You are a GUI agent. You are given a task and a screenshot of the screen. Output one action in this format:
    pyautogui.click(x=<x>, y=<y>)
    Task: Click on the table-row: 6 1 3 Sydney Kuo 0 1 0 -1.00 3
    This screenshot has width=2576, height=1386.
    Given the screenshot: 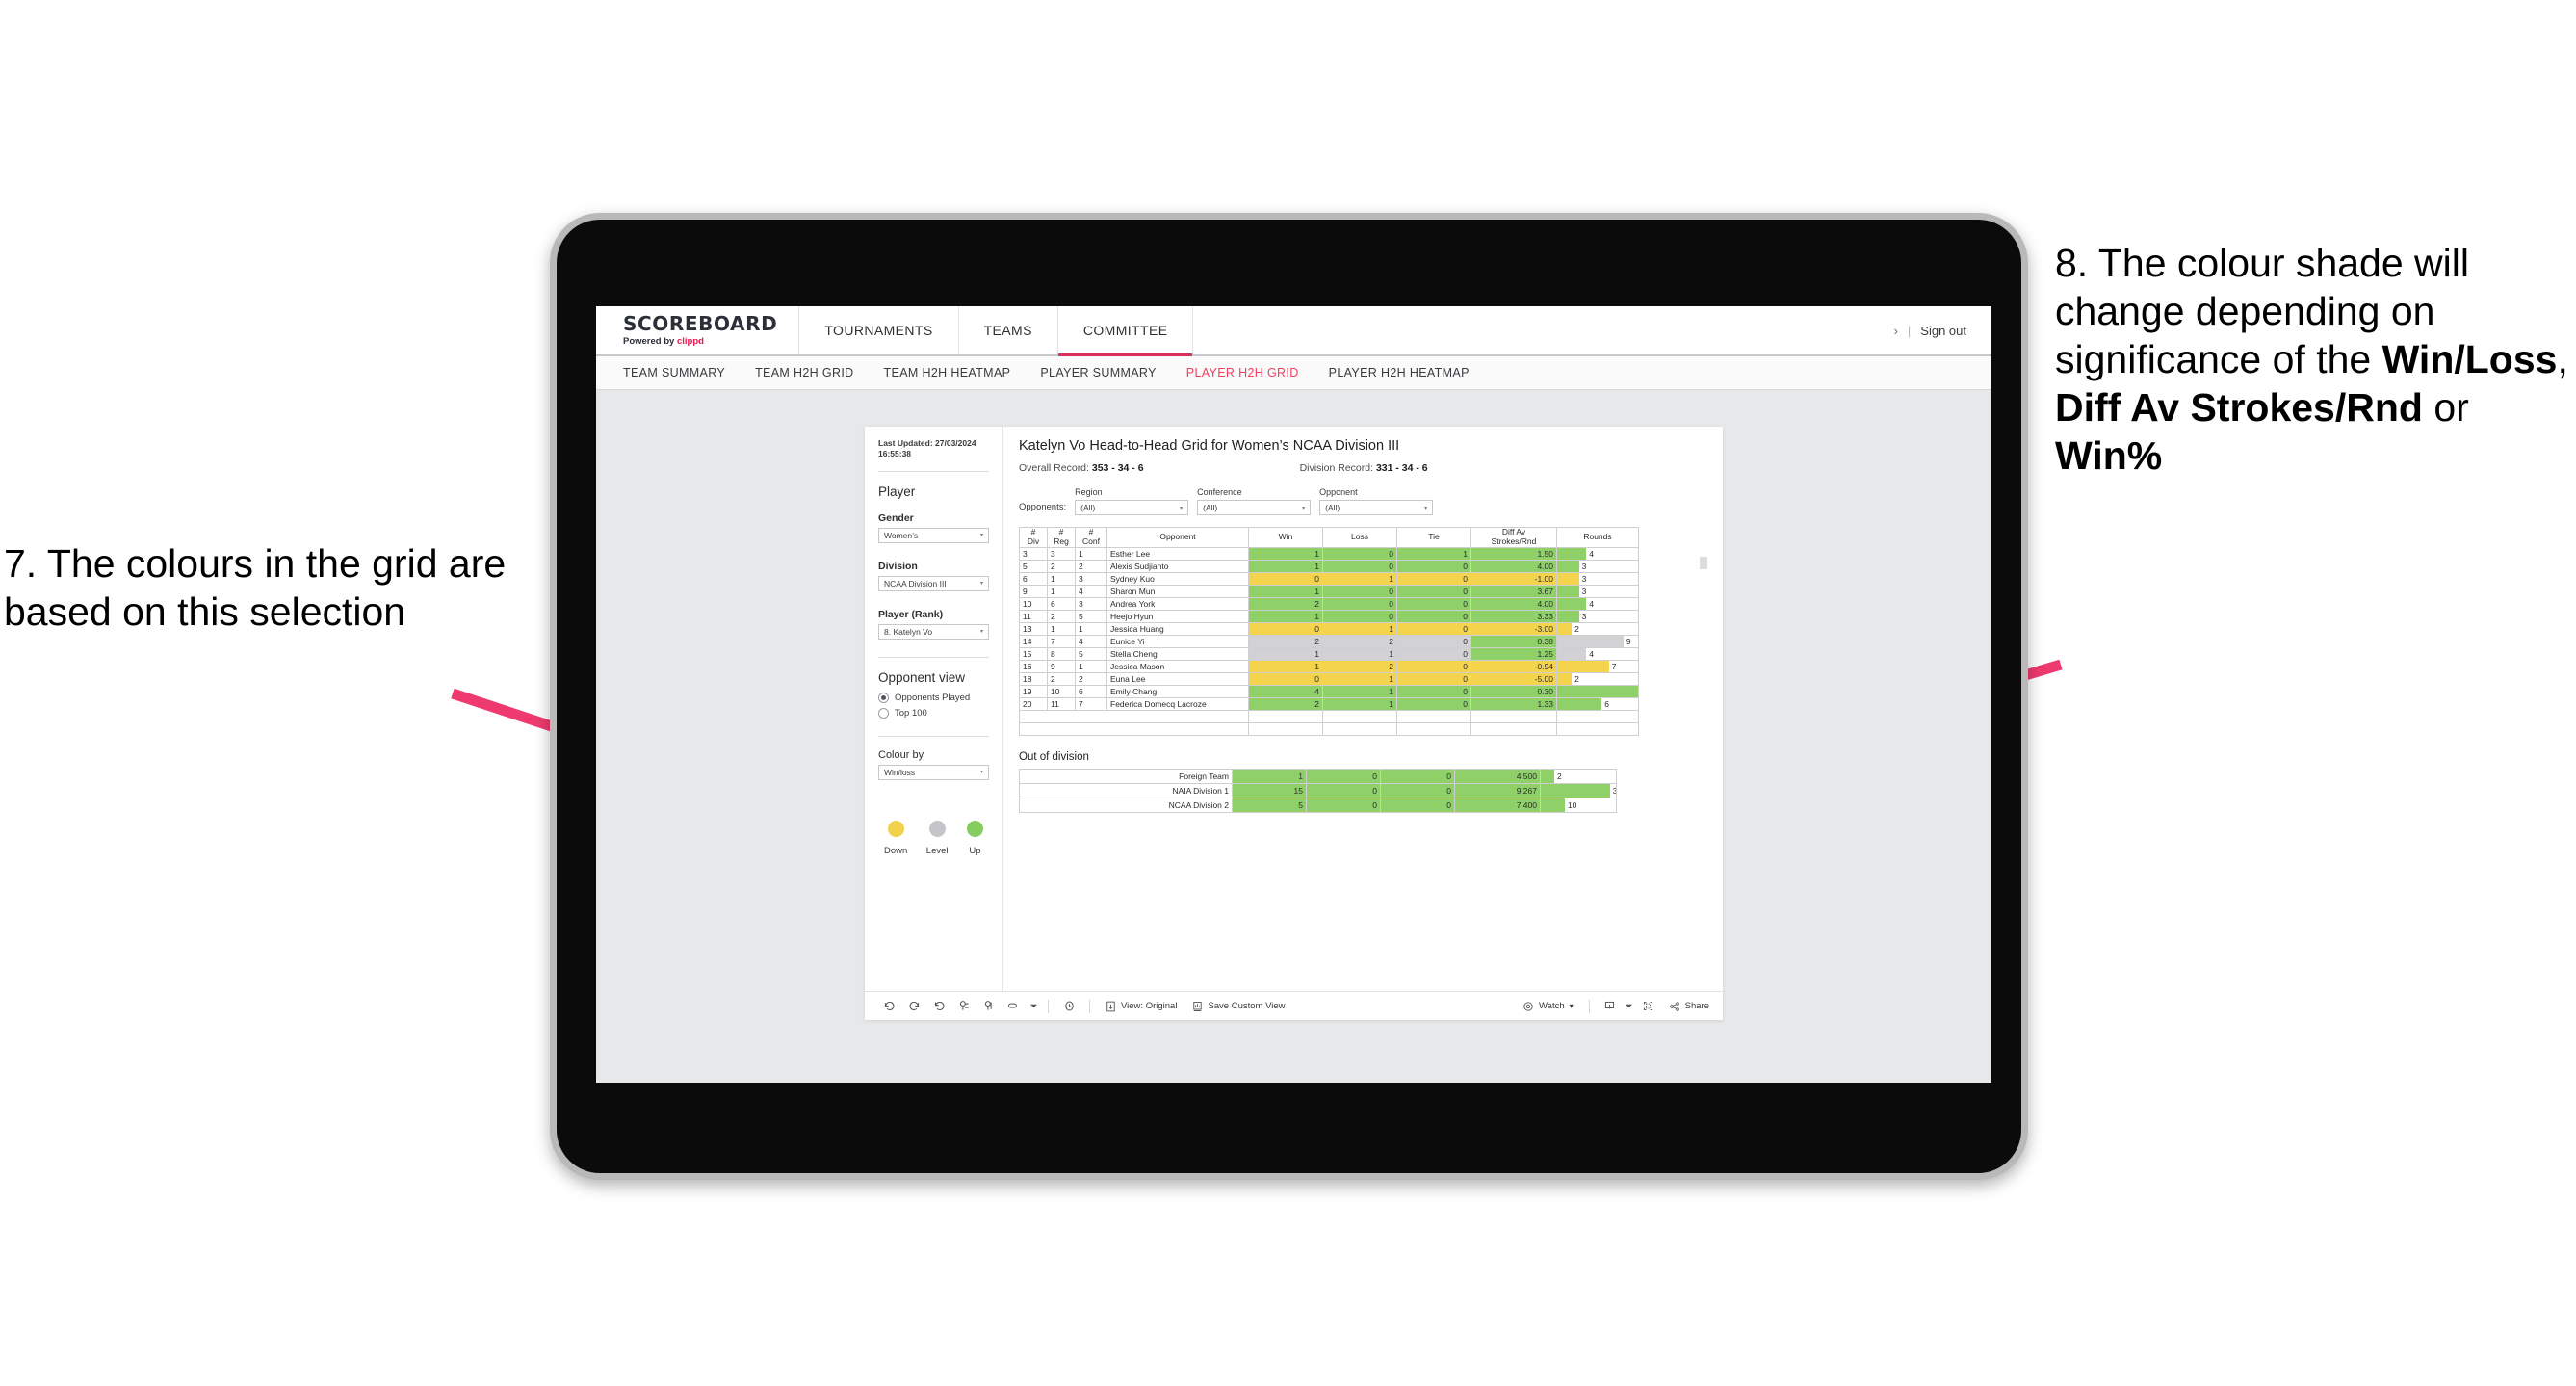 What is the action you would take?
    pyautogui.click(x=1329, y=578)
    